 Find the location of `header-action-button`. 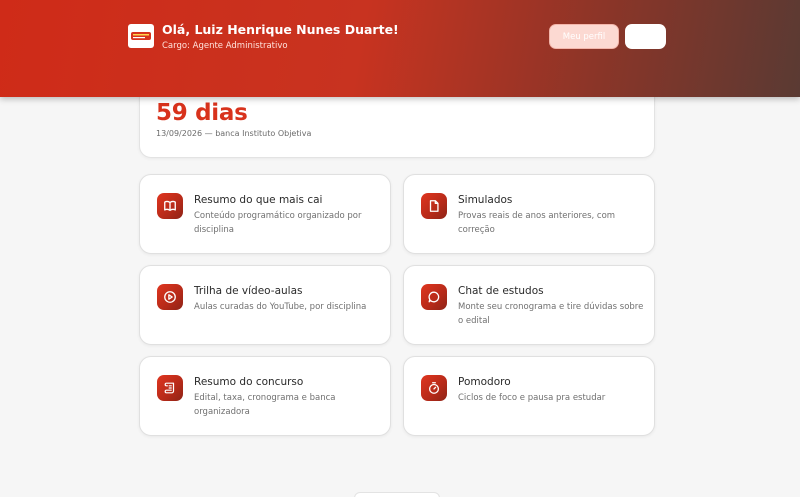

header-action-button is located at coordinates (645, 36).